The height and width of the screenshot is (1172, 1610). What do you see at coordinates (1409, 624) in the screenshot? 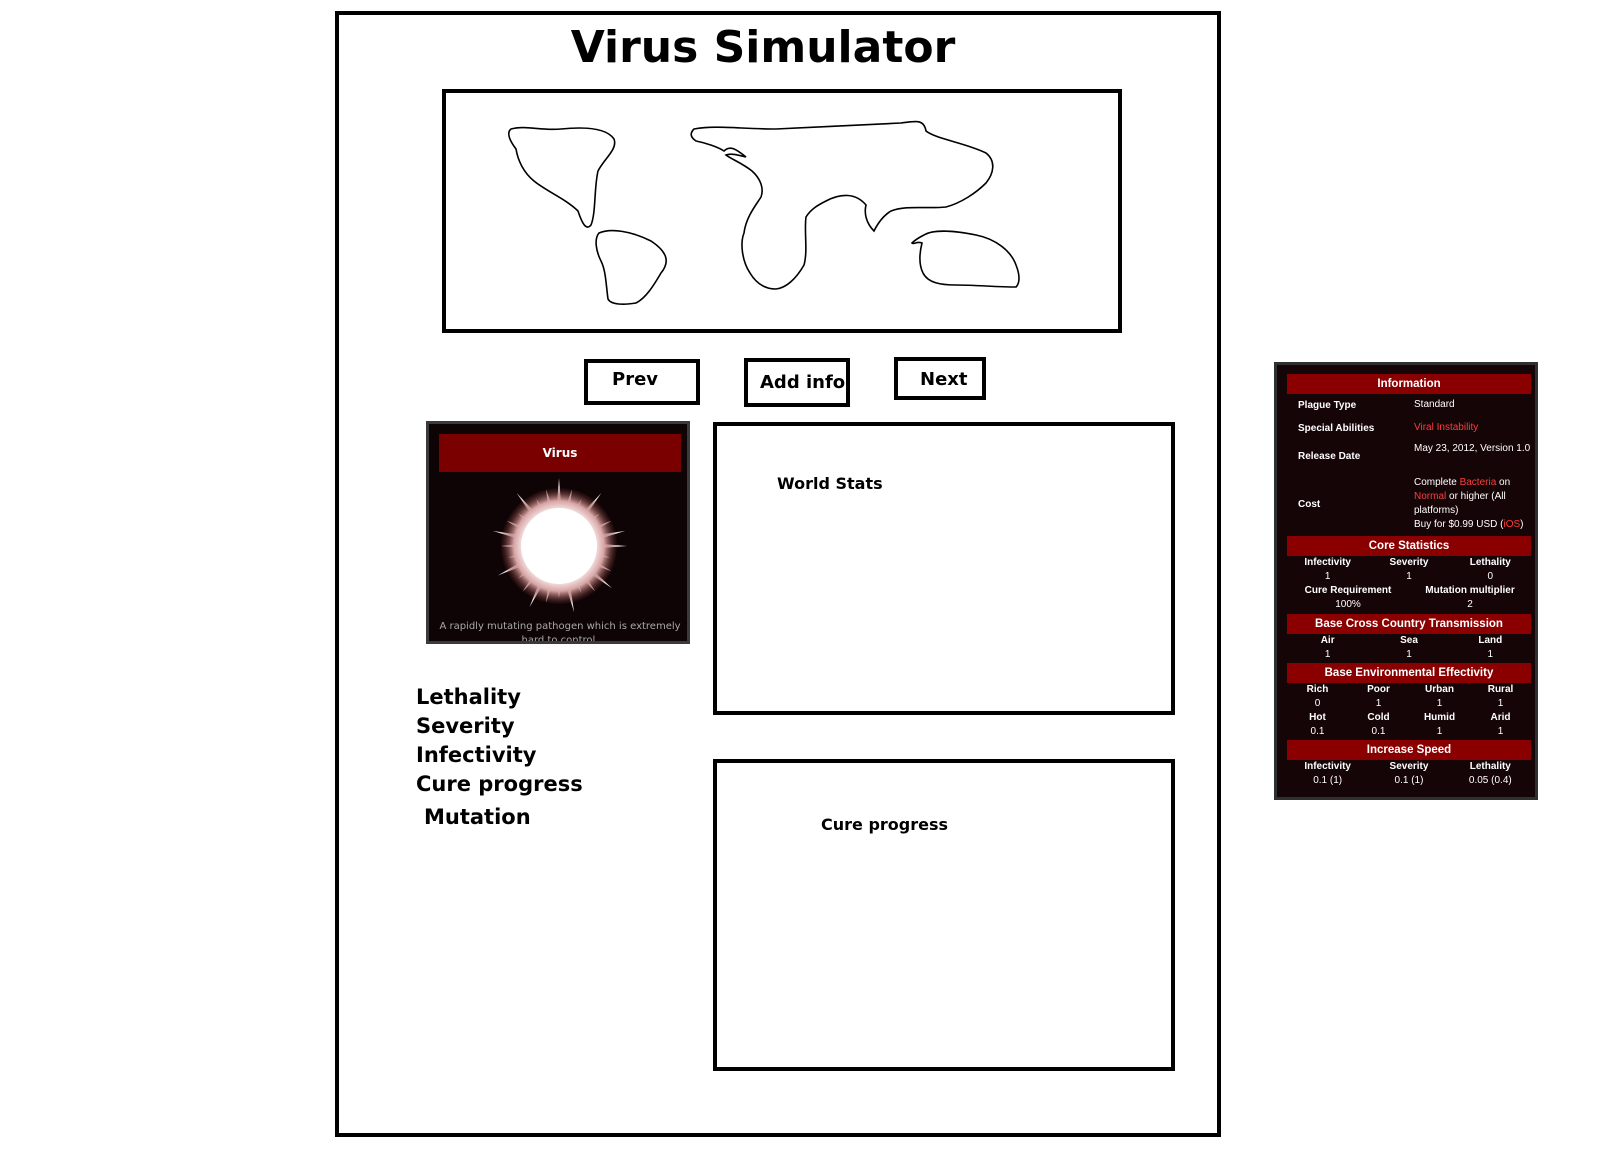
I see `transmission-header: Base Cross Country Transmission` at bounding box center [1409, 624].